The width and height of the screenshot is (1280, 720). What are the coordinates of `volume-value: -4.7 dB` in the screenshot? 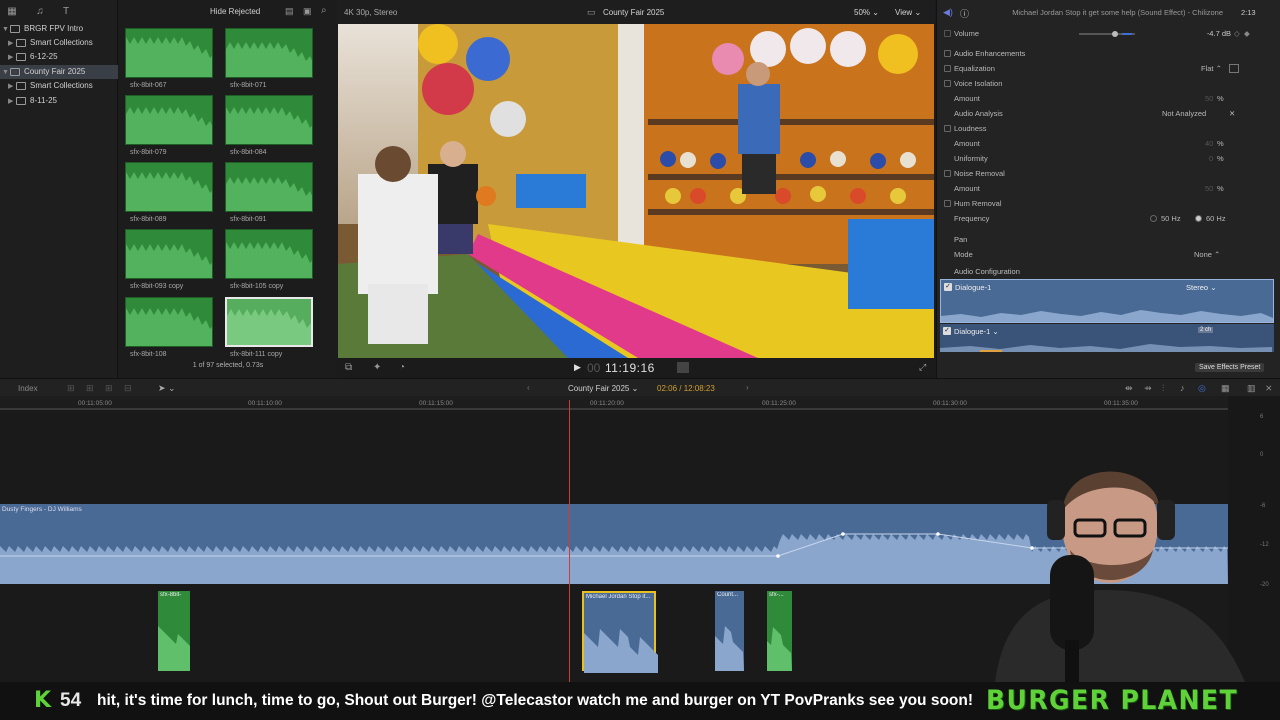 It's located at (1219, 33).